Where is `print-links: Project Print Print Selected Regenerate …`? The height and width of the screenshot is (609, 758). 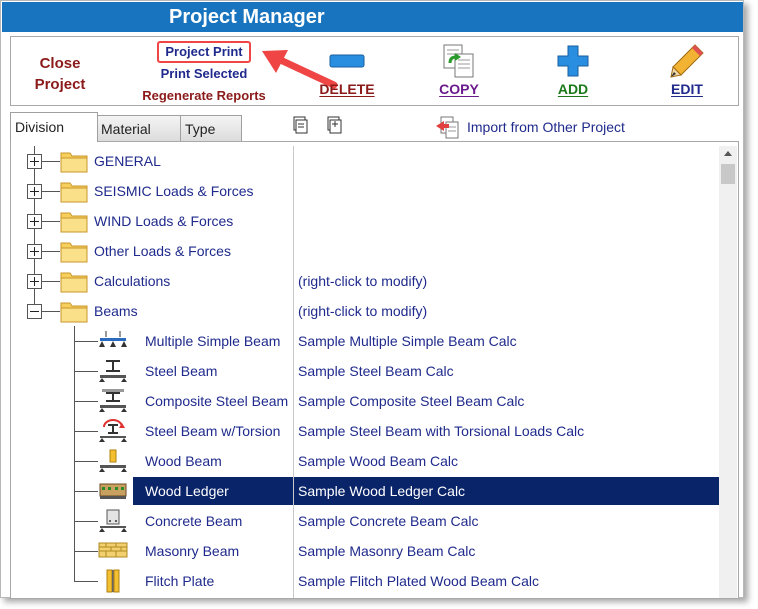
print-links: Project Print Print Selected Regenerate … is located at coordinates (204, 74).